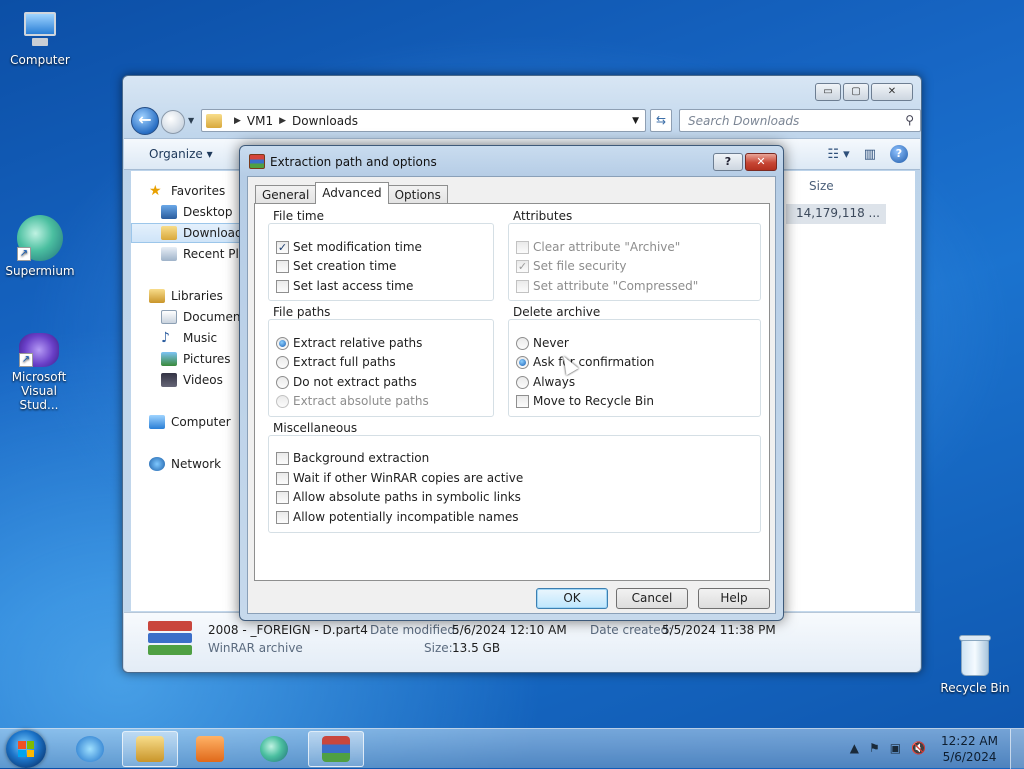 The height and width of the screenshot is (769, 1024). What do you see at coordinates (40, 246) in the screenshot?
I see `desktop-icon-supermium: ↗ Supermium` at bounding box center [40, 246].